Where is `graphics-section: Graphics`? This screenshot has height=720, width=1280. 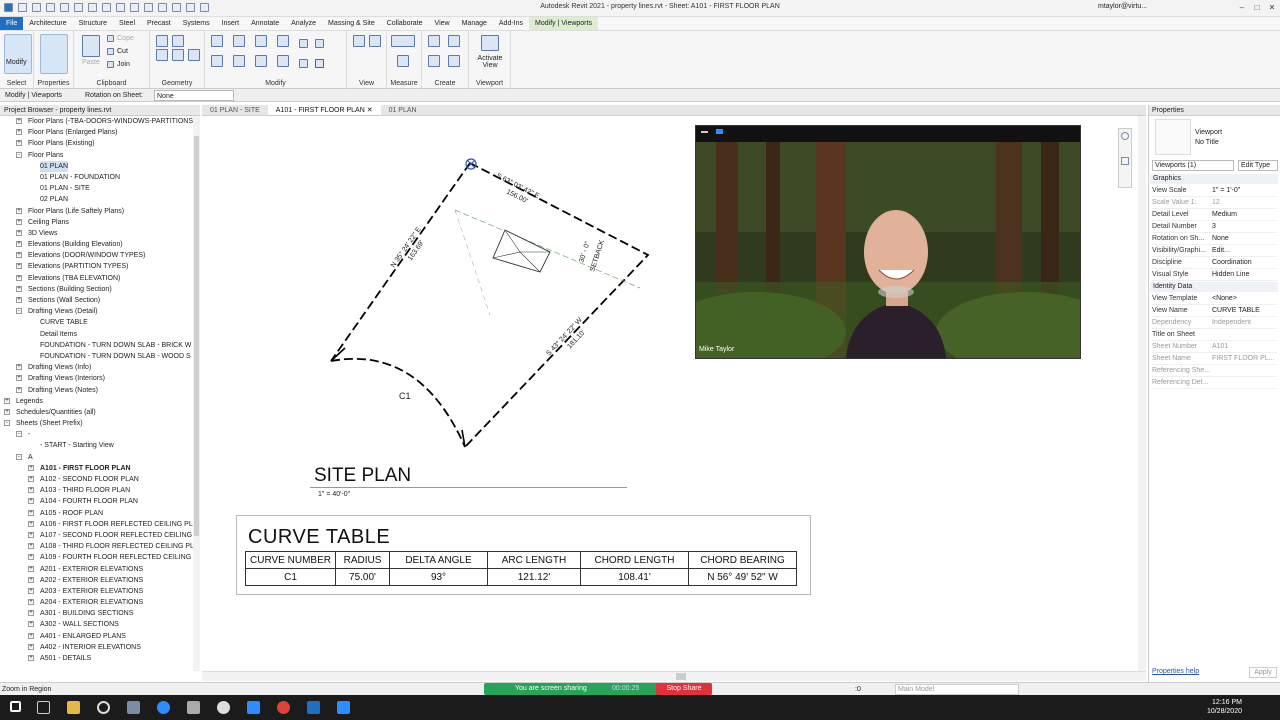 graphics-section: Graphics is located at coordinates (1214, 179).